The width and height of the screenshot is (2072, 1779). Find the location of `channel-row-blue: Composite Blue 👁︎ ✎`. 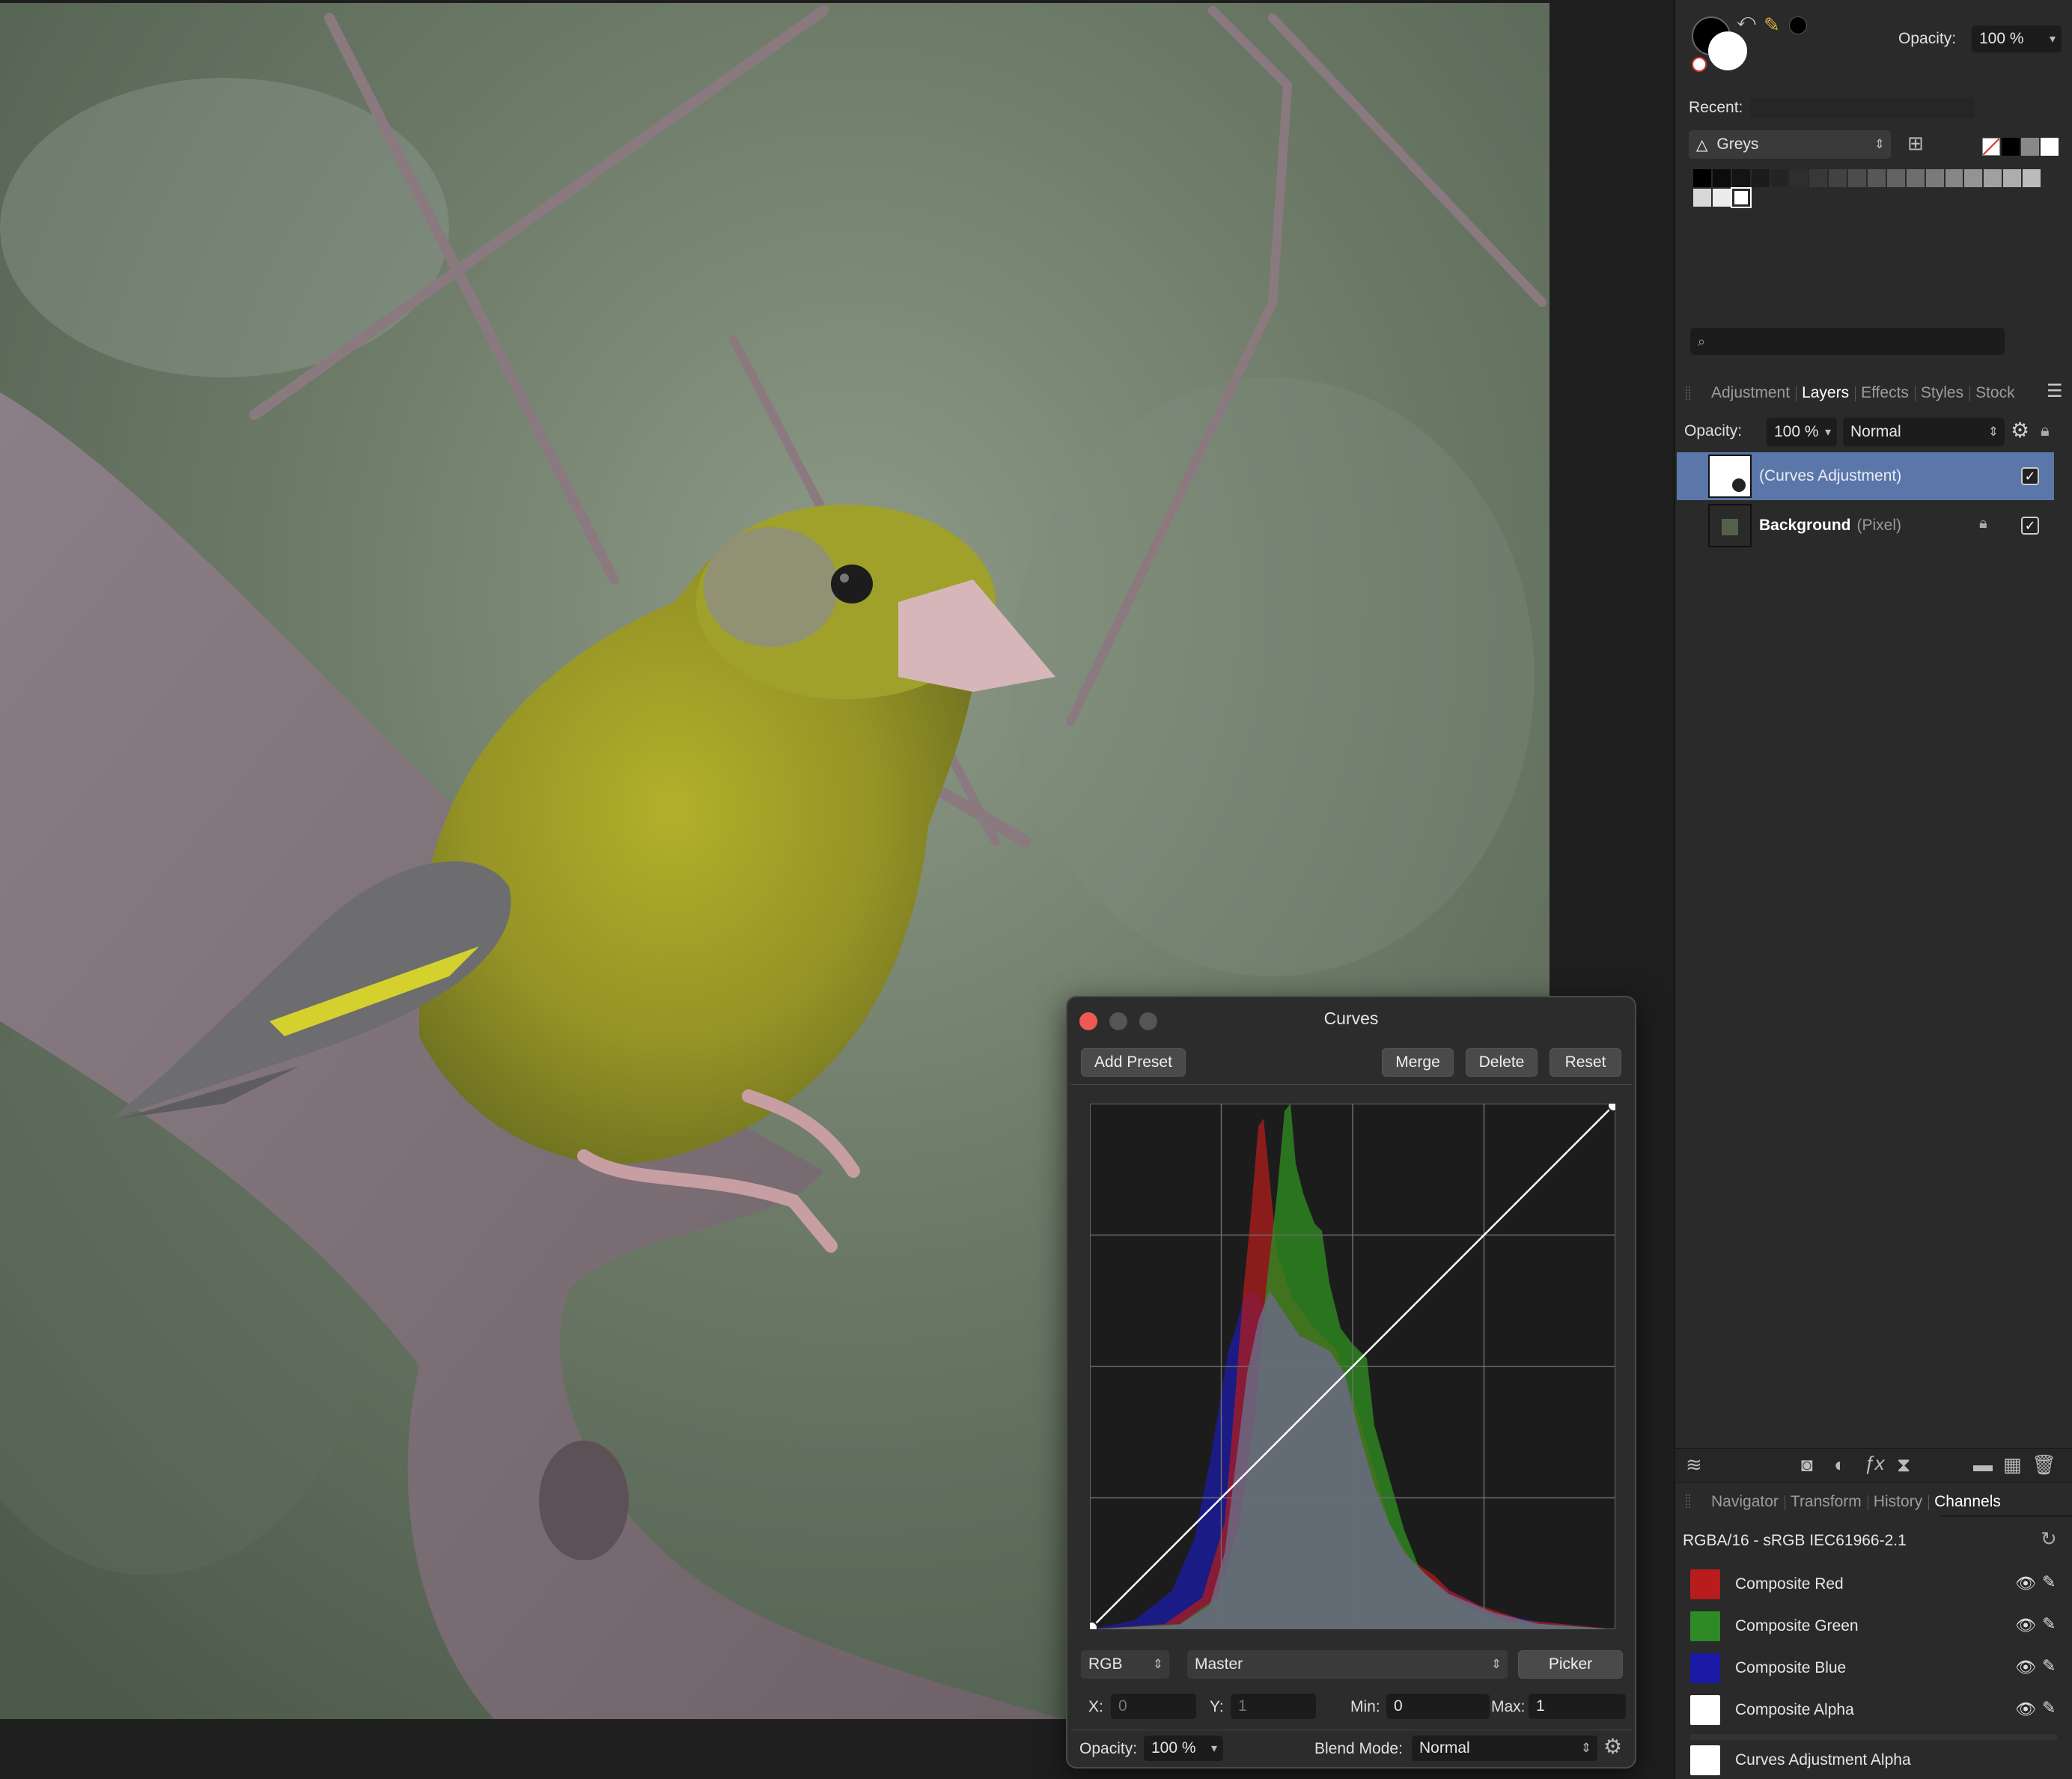

channel-row-blue: Composite Blue 👁︎ ✎ is located at coordinates (1873, 1668).